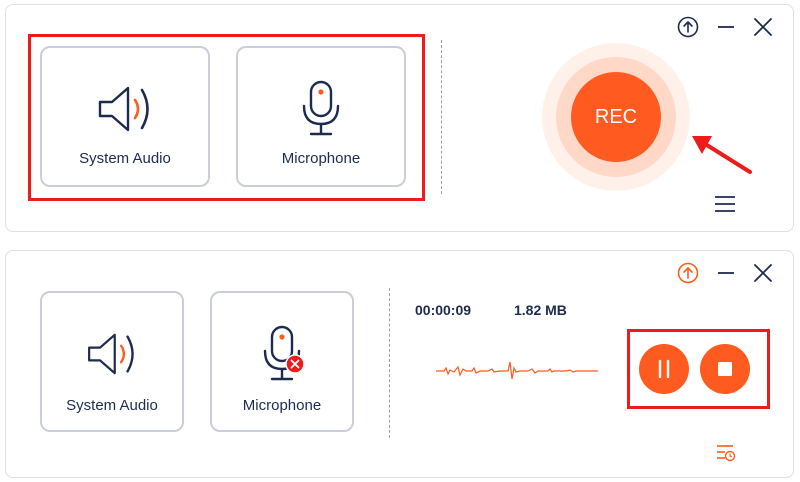 Image resolution: width=800 pixels, height=482 pixels. I want to click on pause-button, so click(664, 369).